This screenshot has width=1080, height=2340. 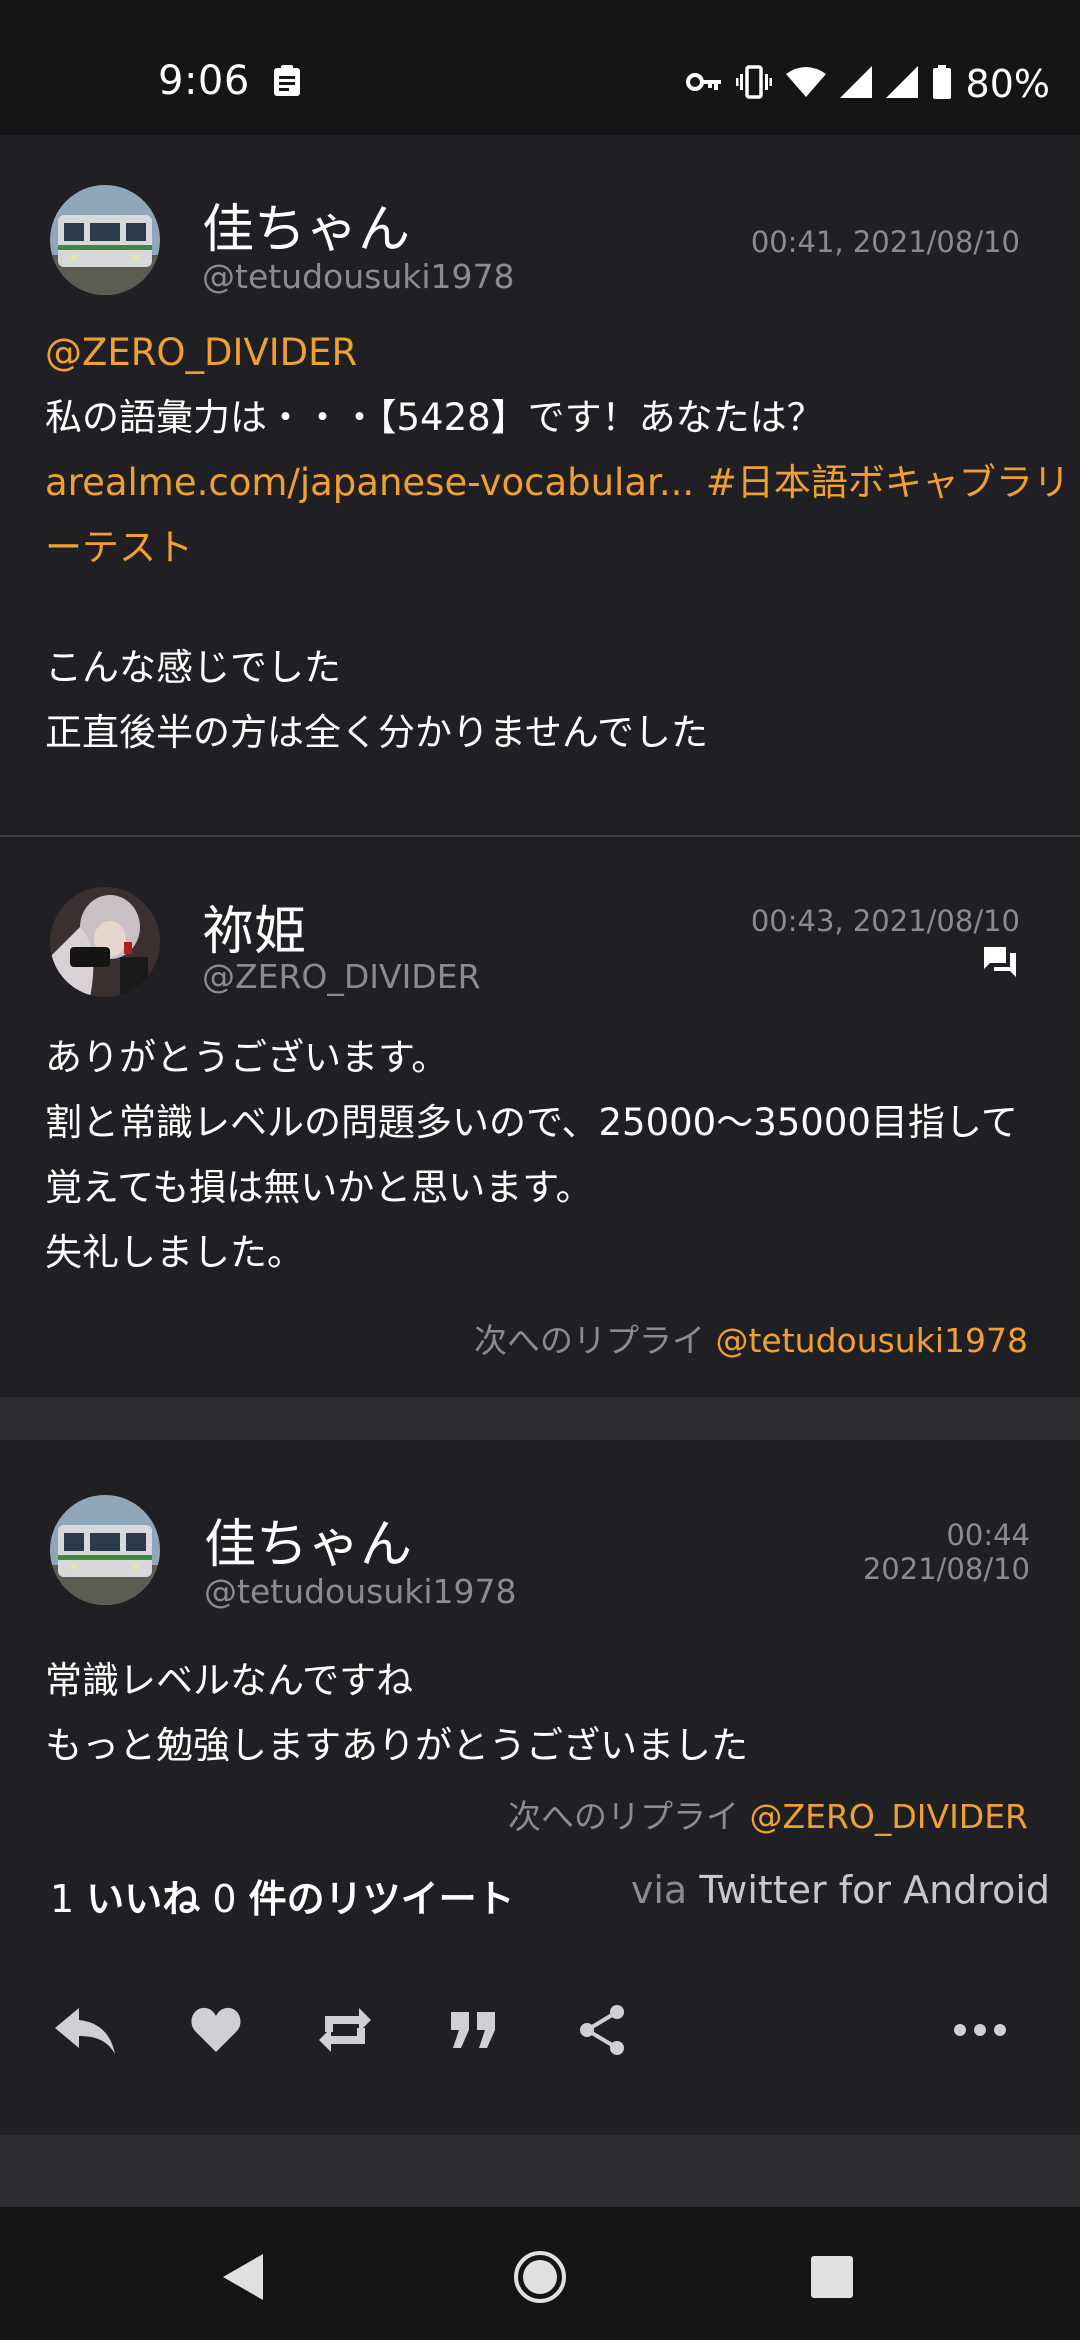 What do you see at coordinates (174, 1252) in the screenshot?
I see `tweet-text-line: 失礼しました。` at bounding box center [174, 1252].